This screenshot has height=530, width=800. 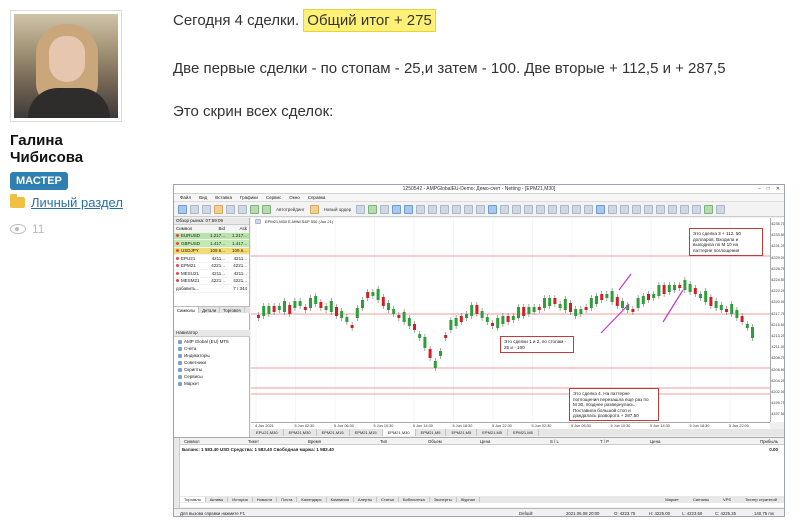 What do you see at coordinates (242, 209) in the screenshot?
I see `toolbox-icon` at bounding box center [242, 209].